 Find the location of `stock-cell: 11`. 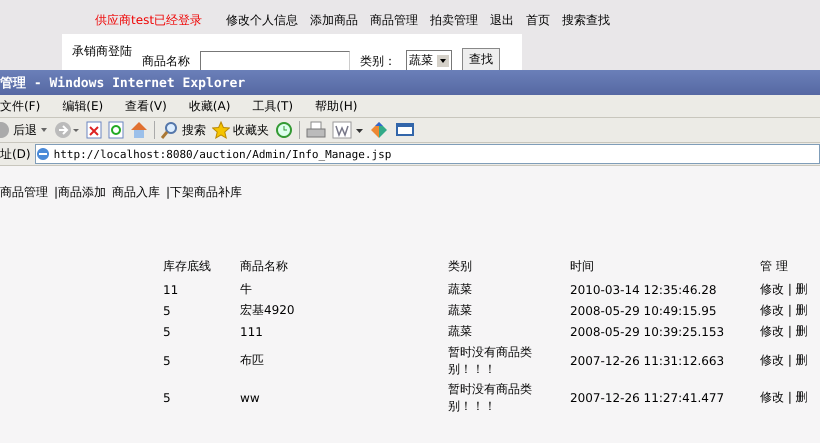

stock-cell: 11 is located at coordinates (170, 289).